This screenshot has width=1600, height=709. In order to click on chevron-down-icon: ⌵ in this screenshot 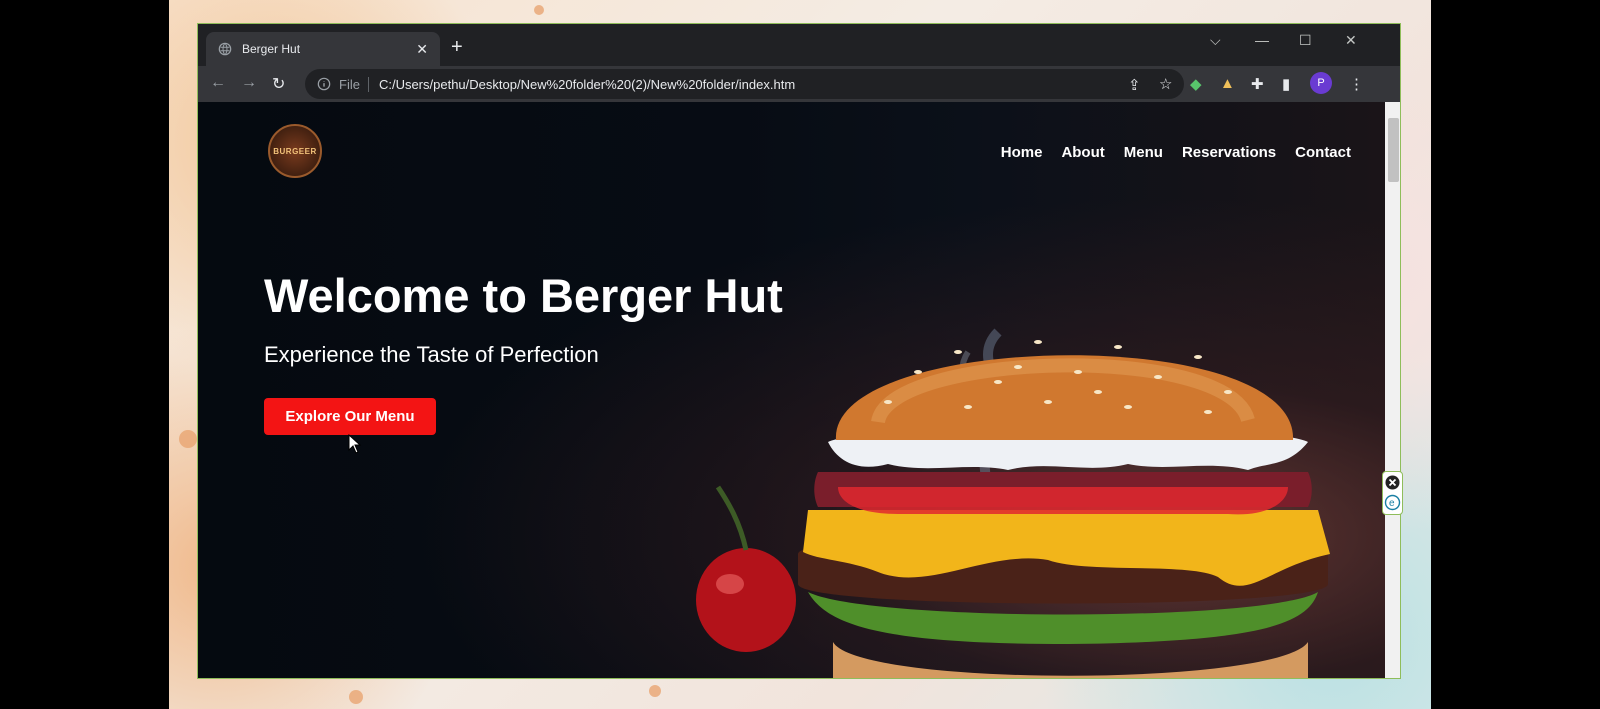, I will do `click(1215, 40)`.